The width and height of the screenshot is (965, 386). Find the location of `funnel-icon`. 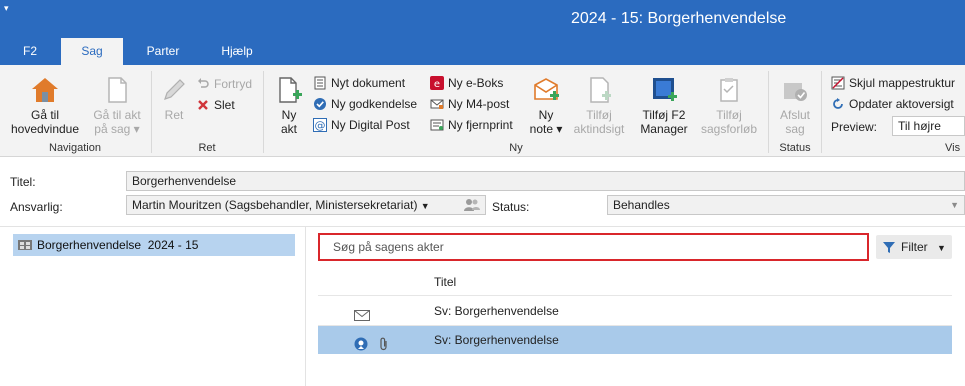

funnel-icon is located at coordinates (889, 245).